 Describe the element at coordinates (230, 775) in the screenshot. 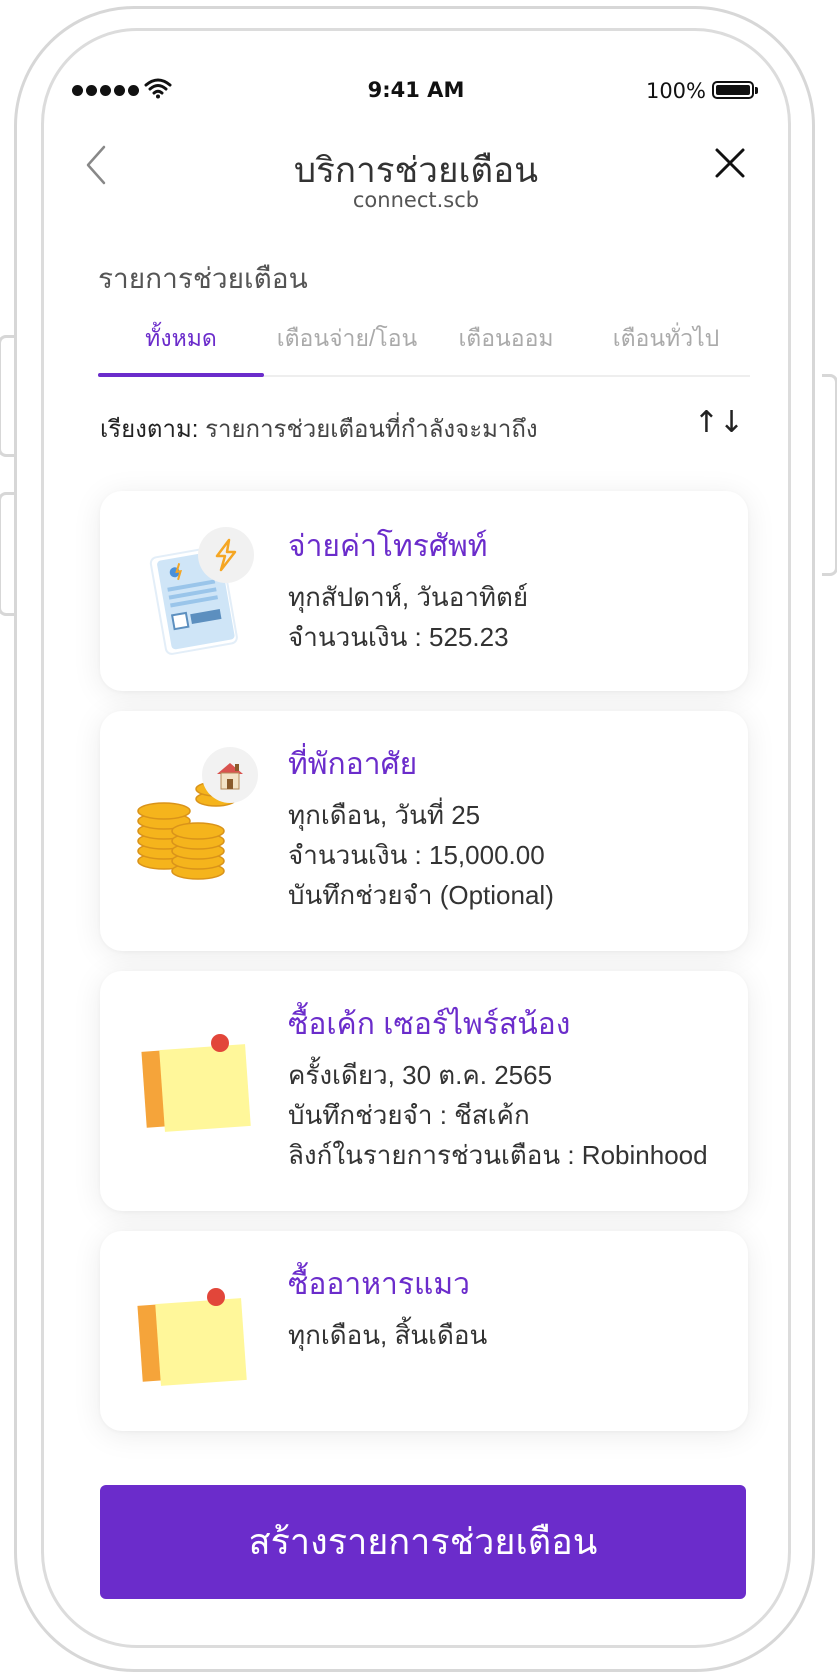

I see `house-icon` at that location.